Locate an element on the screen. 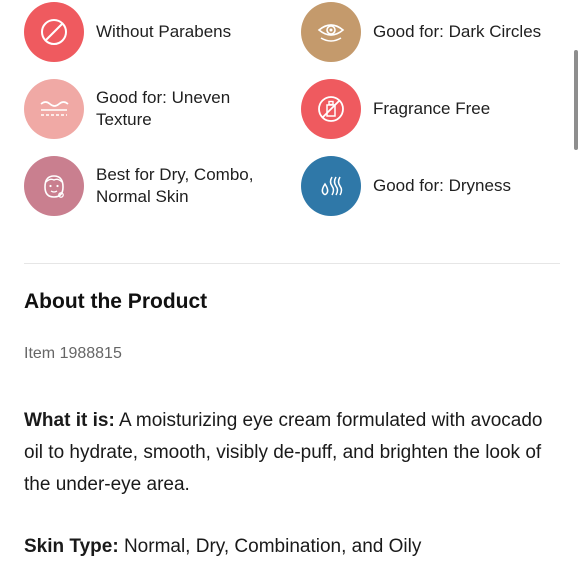 The height and width of the screenshot is (580, 580). highlight-label: Good for: Dark Circles is located at coordinates (457, 31).